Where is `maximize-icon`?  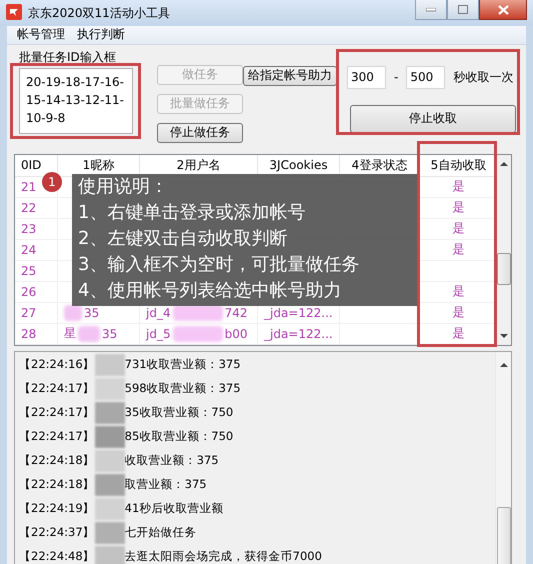 maximize-icon is located at coordinates (463, 9).